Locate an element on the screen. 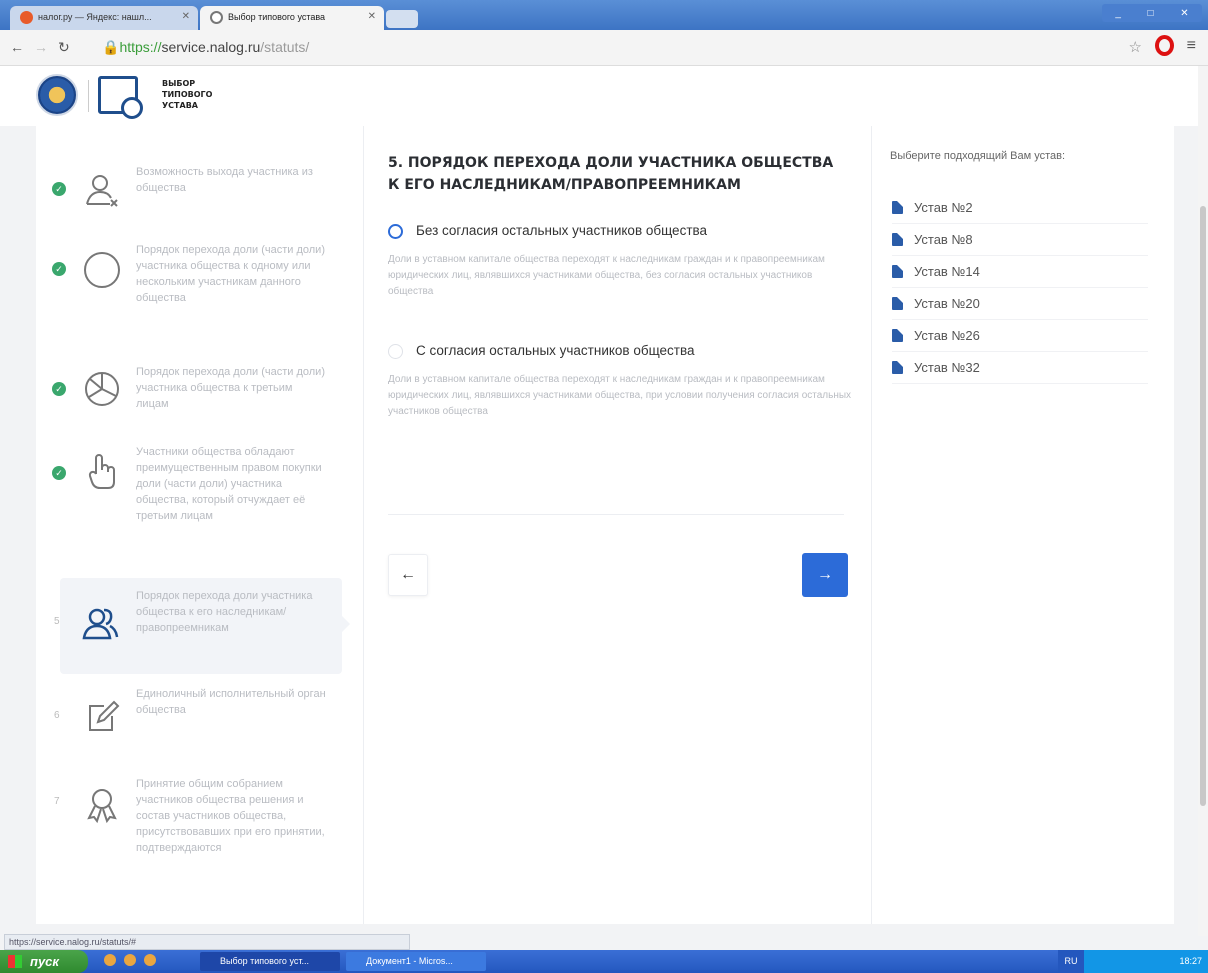 This screenshot has width=1208, height=973. ustav-label: Устав №20 is located at coordinates (947, 303).